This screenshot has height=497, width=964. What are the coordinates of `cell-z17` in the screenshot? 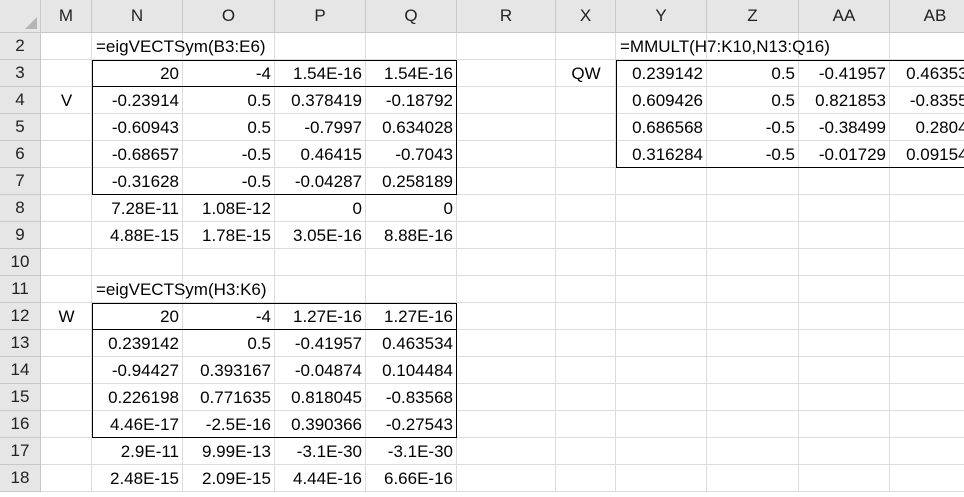 It's located at (753, 451).